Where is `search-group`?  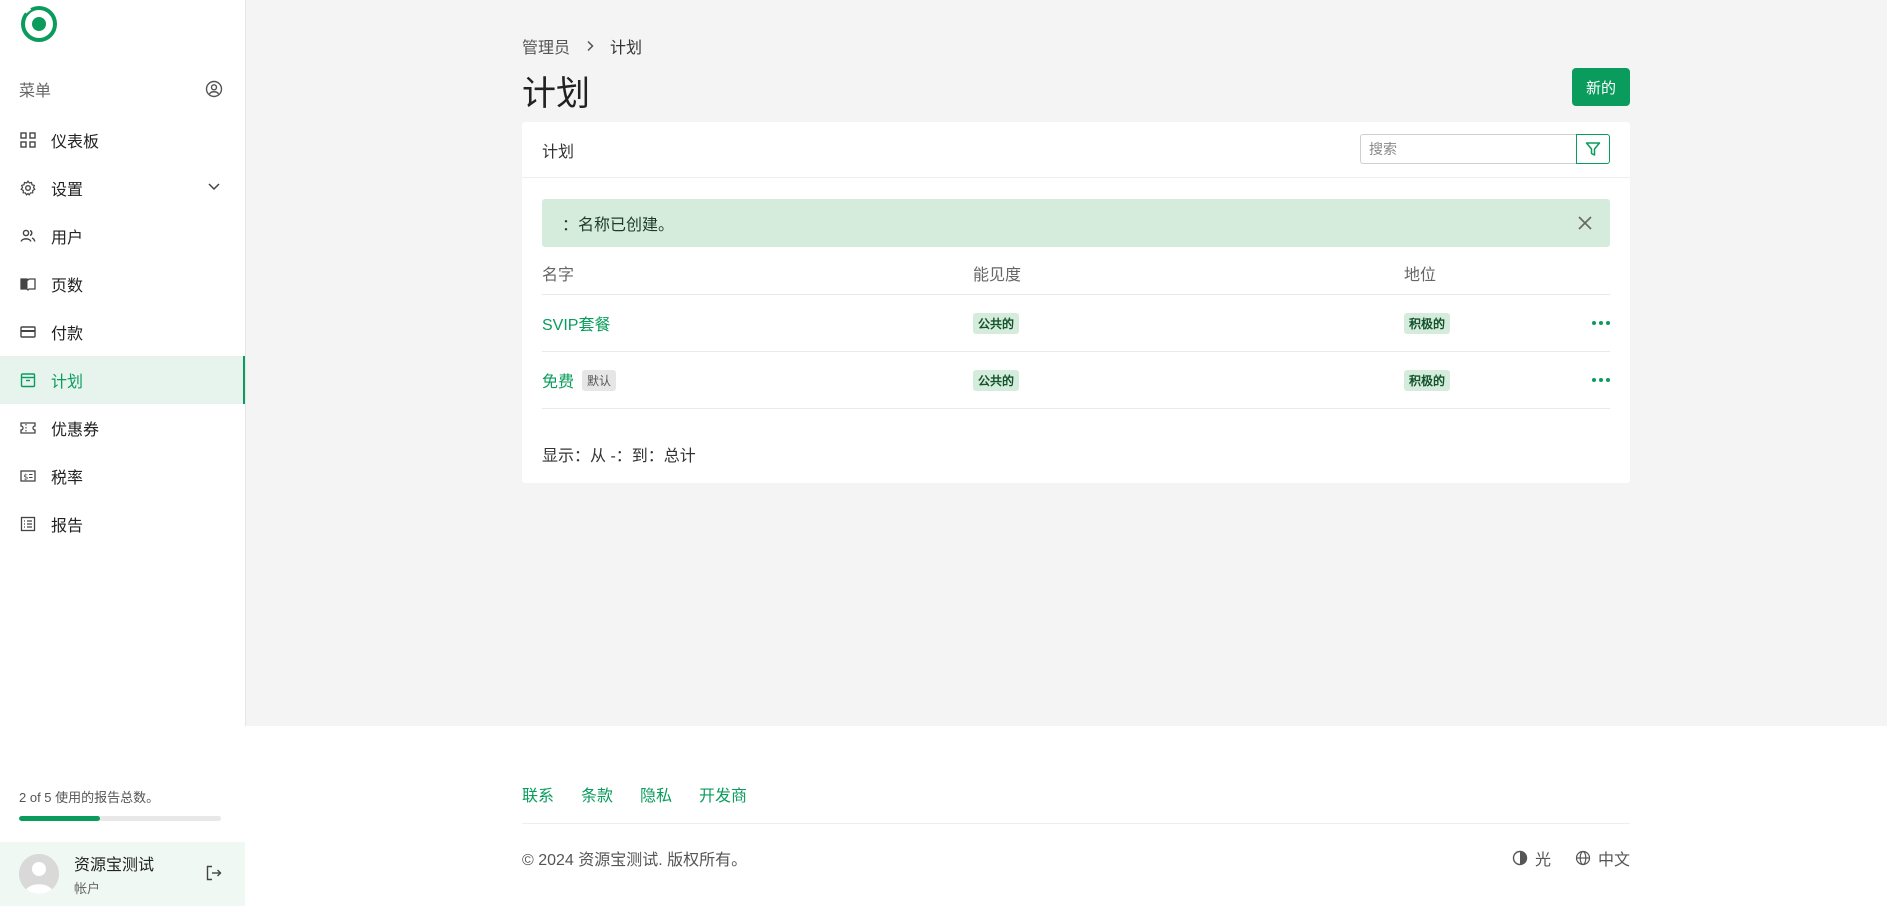
search-group is located at coordinates (1485, 149).